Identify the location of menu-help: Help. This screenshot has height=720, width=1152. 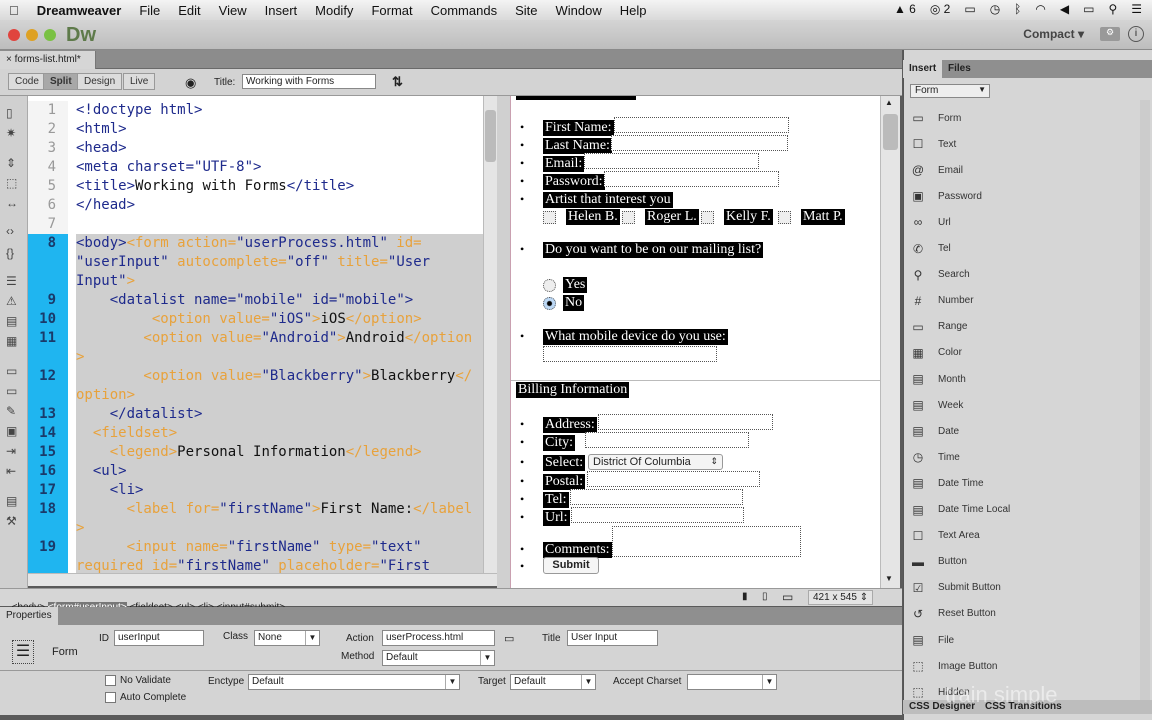
(633, 10).